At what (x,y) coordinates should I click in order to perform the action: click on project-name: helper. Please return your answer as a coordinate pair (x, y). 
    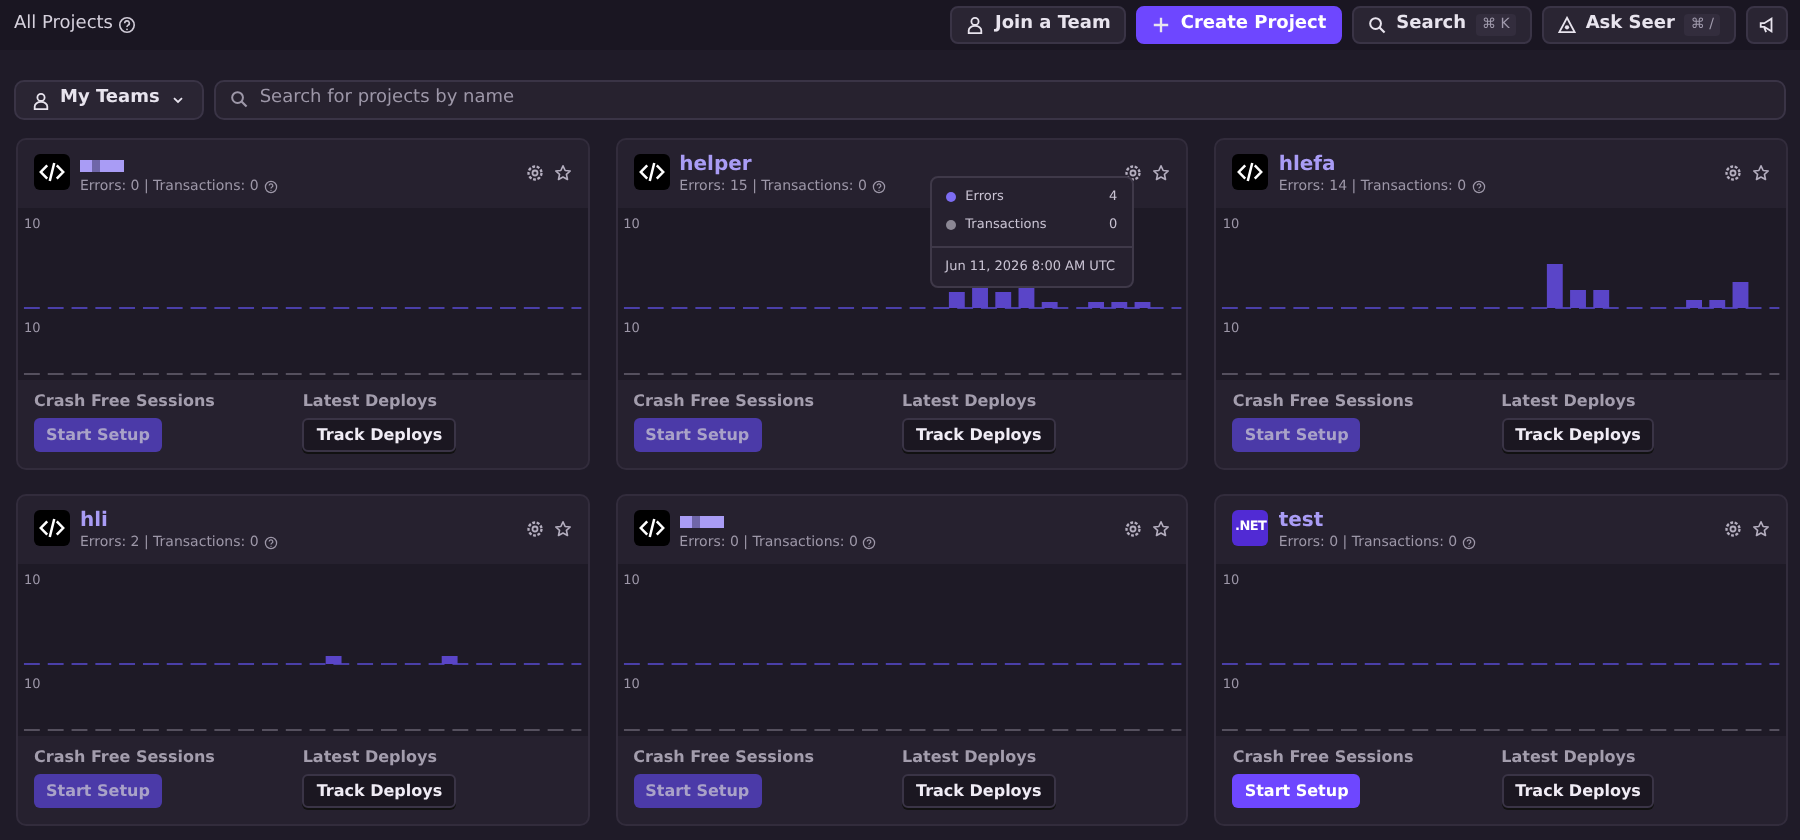
    Looking at the image, I should click on (897, 165).